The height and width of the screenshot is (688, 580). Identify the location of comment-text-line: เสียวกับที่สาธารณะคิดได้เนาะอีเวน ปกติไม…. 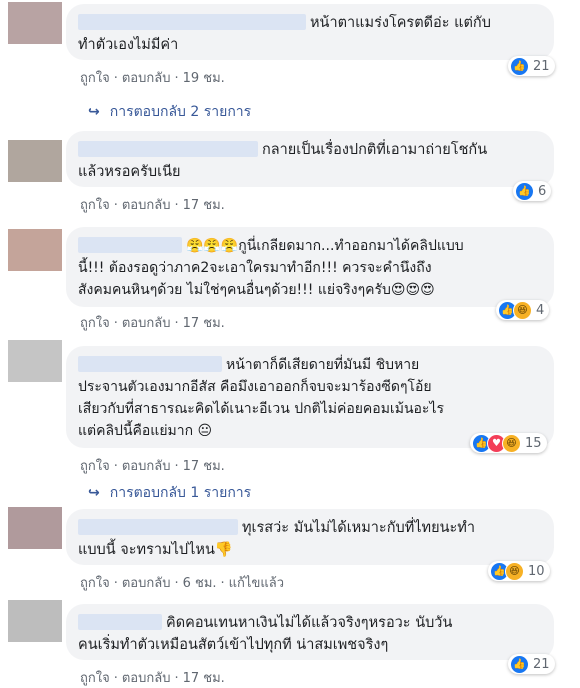
(261, 409).